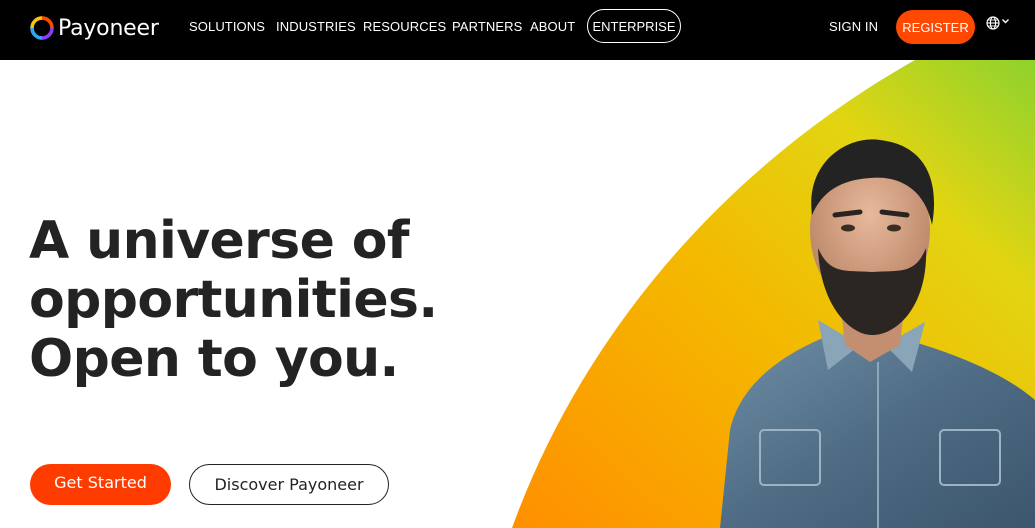  Describe the element at coordinates (487, 26) in the screenshot. I see `nav-partners: PARTNERS` at that location.